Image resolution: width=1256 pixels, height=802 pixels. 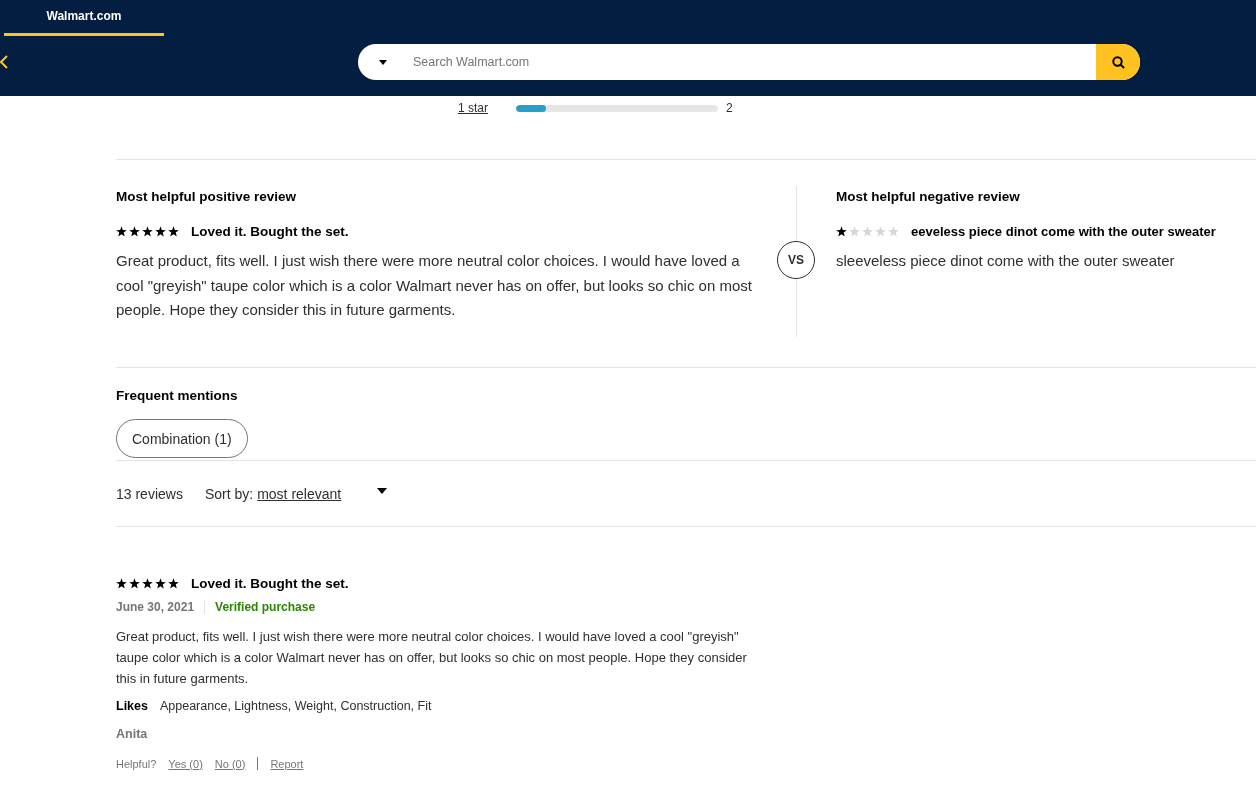 What do you see at coordinates (84, 18) in the screenshot?
I see `site-tab: Walmart.com` at bounding box center [84, 18].